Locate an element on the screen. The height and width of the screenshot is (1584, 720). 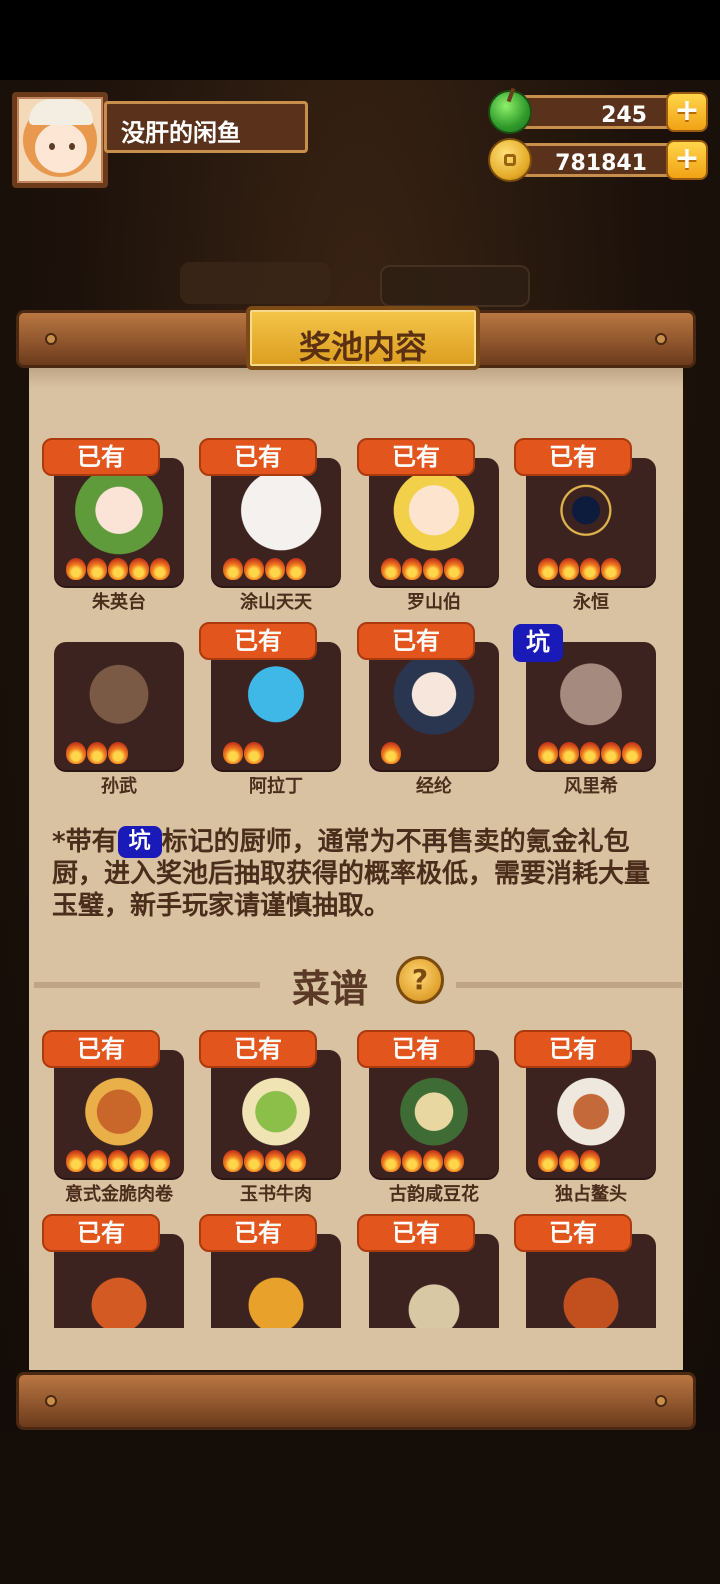
recipe-grid-clip: 已有 已有 已有 已有 is located at coordinates (360, 1264).